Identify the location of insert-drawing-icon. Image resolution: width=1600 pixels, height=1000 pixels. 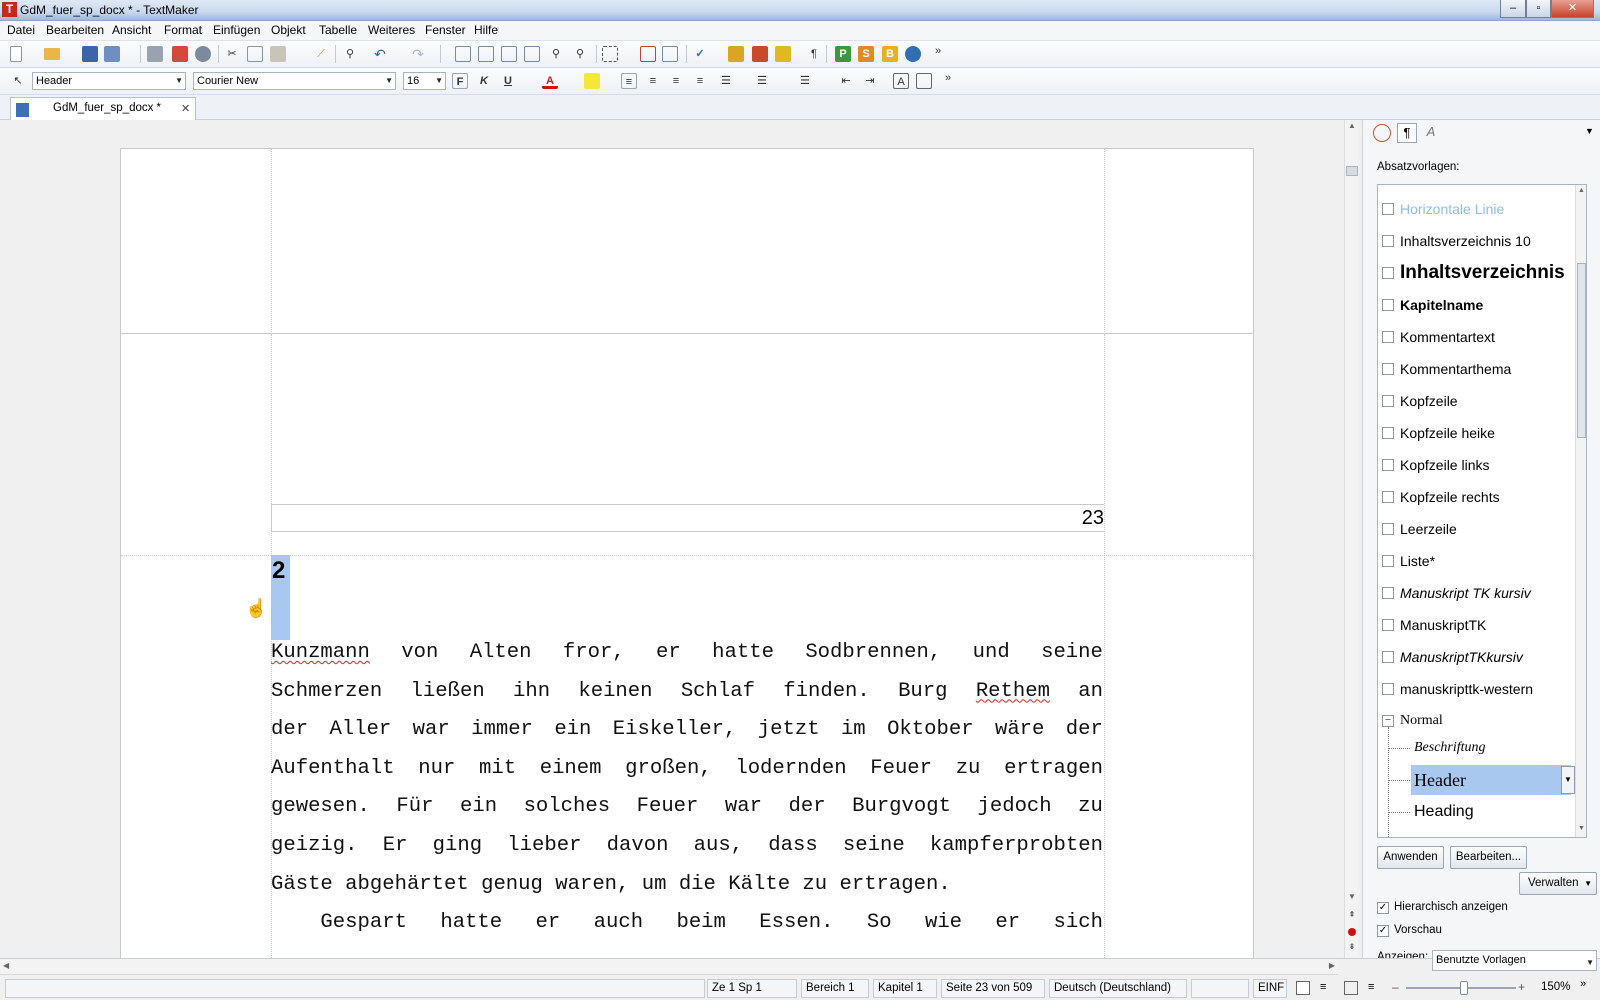
(783, 54).